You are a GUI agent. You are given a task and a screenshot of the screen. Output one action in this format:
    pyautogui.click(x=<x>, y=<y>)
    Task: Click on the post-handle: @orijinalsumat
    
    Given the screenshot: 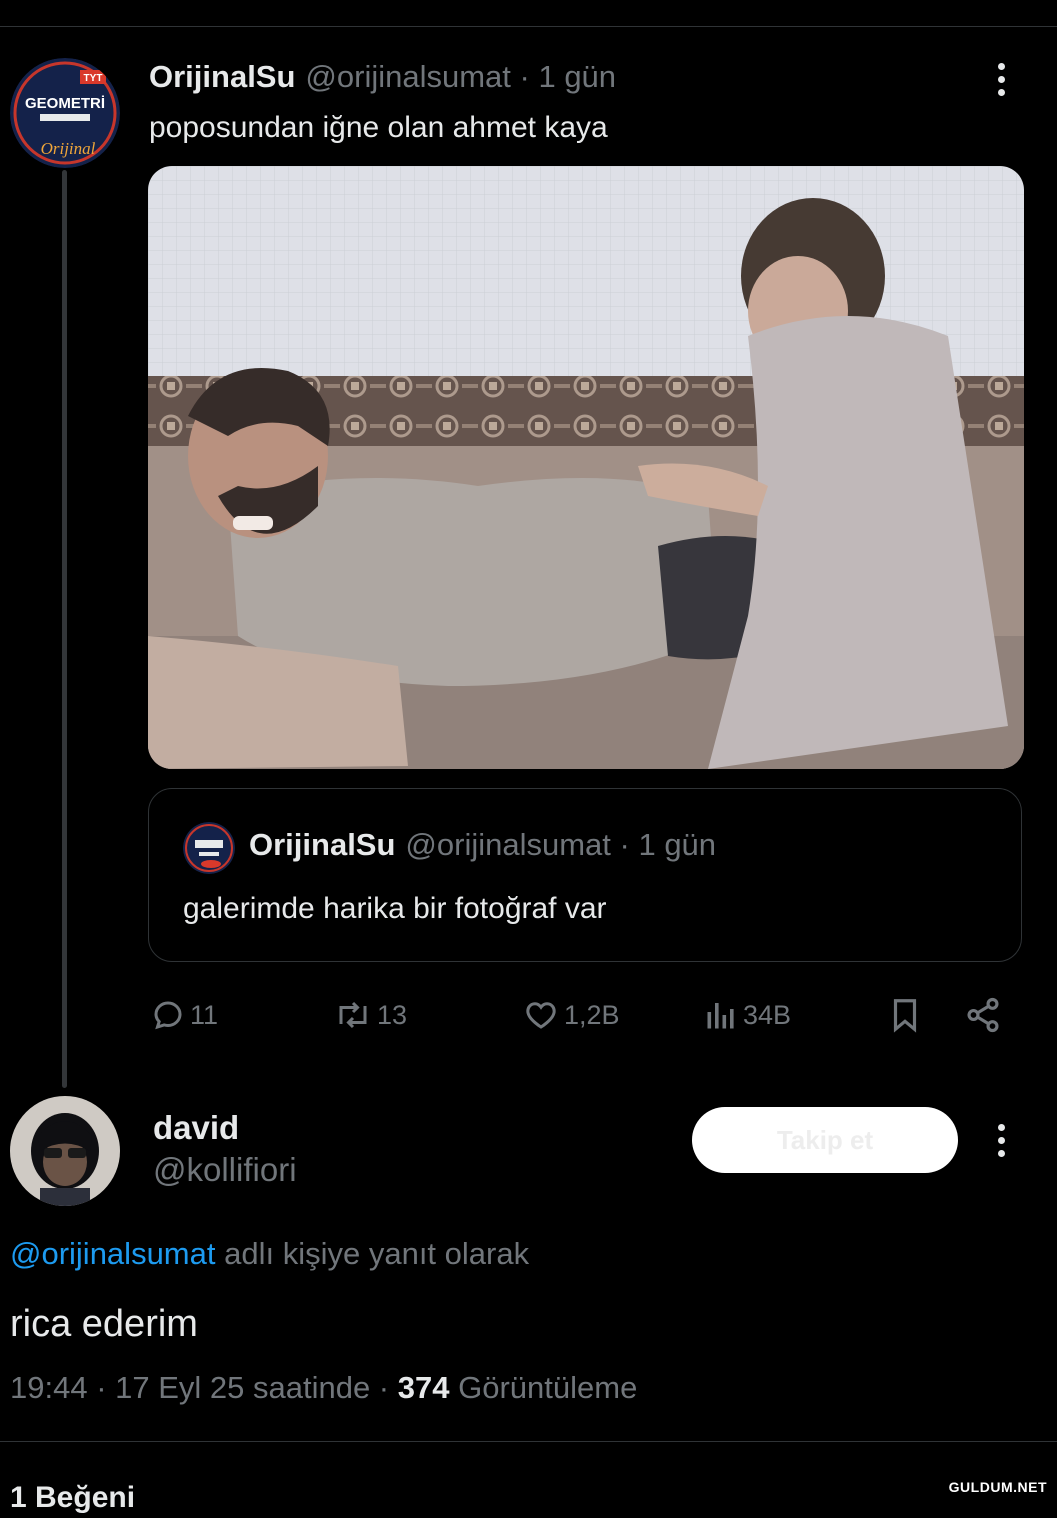 What is the action you would take?
    pyautogui.click(x=407, y=76)
    